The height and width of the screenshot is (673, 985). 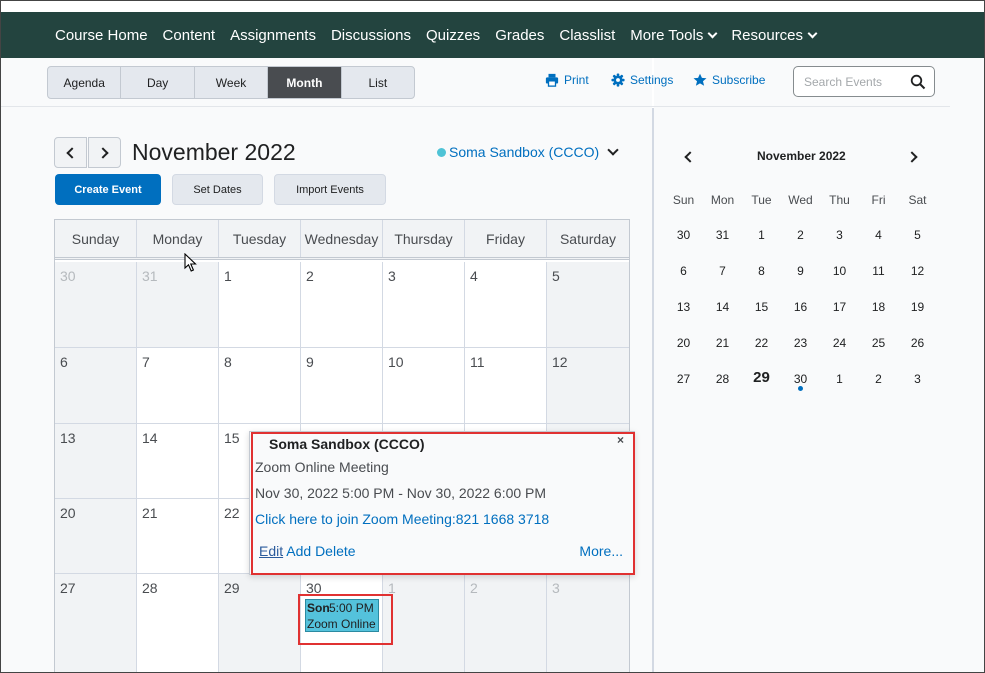 I want to click on set-dates-button: Set Dates, so click(x=217, y=189).